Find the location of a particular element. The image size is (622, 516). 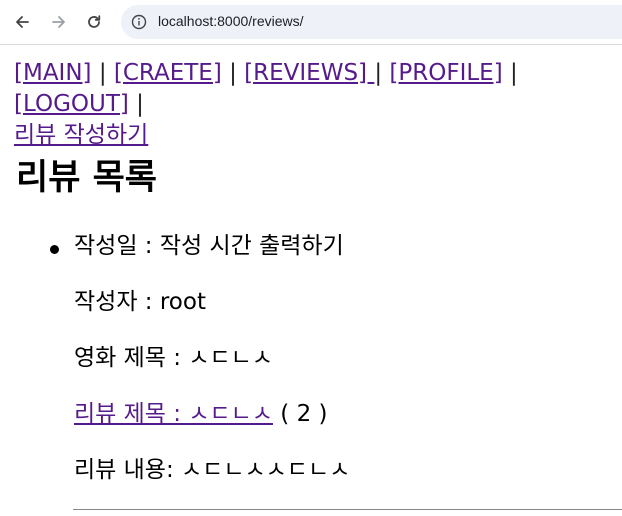

url-text: localhost:8000/reviews/ is located at coordinates (231, 21).